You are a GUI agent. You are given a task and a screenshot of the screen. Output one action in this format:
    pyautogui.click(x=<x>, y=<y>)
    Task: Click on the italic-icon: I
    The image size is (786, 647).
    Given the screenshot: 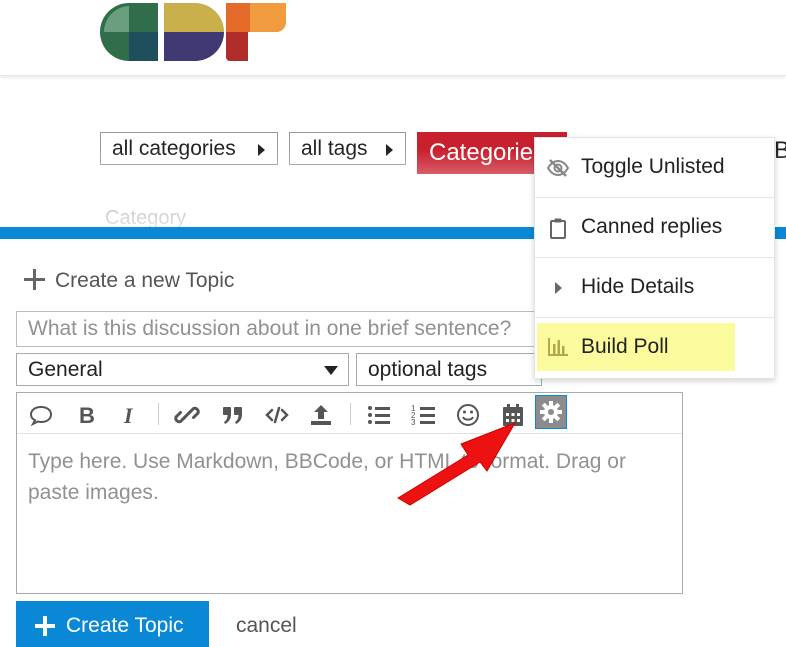 What is the action you would take?
    pyautogui.click(x=130, y=415)
    